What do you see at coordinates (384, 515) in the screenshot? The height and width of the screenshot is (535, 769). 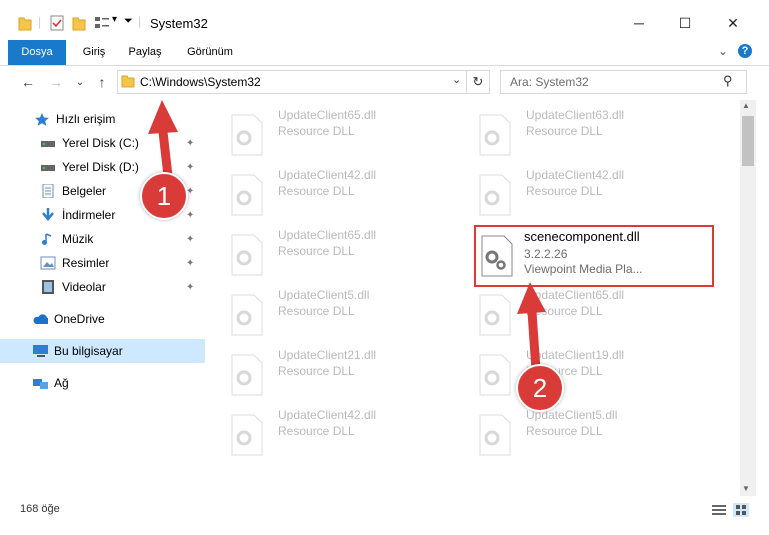 I see `status-bar` at bounding box center [384, 515].